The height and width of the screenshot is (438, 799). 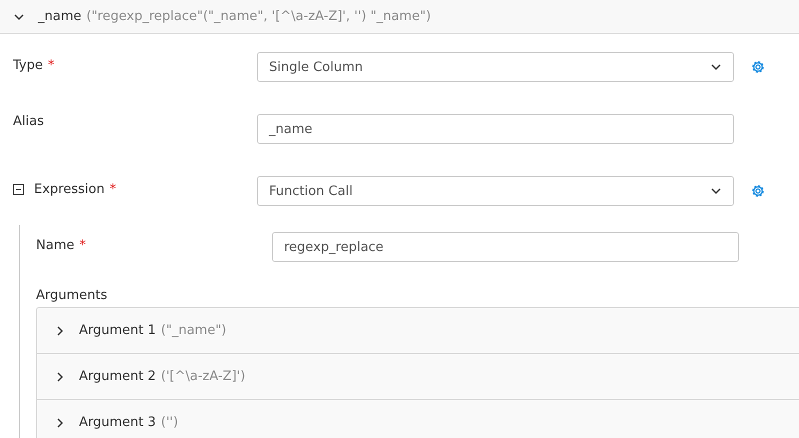 What do you see at coordinates (495, 191) in the screenshot?
I see `dropdown: Function Call` at bounding box center [495, 191].